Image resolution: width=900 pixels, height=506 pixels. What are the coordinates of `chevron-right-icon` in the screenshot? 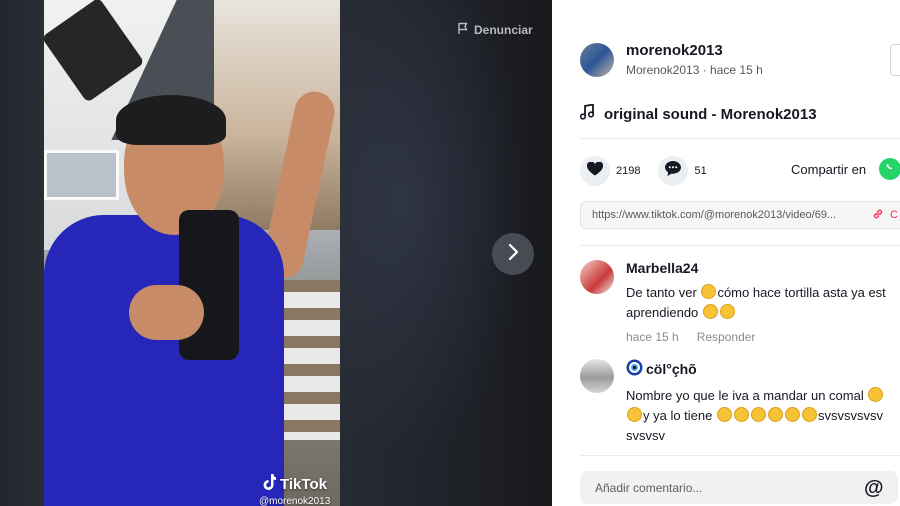 It's located at (513, 254).